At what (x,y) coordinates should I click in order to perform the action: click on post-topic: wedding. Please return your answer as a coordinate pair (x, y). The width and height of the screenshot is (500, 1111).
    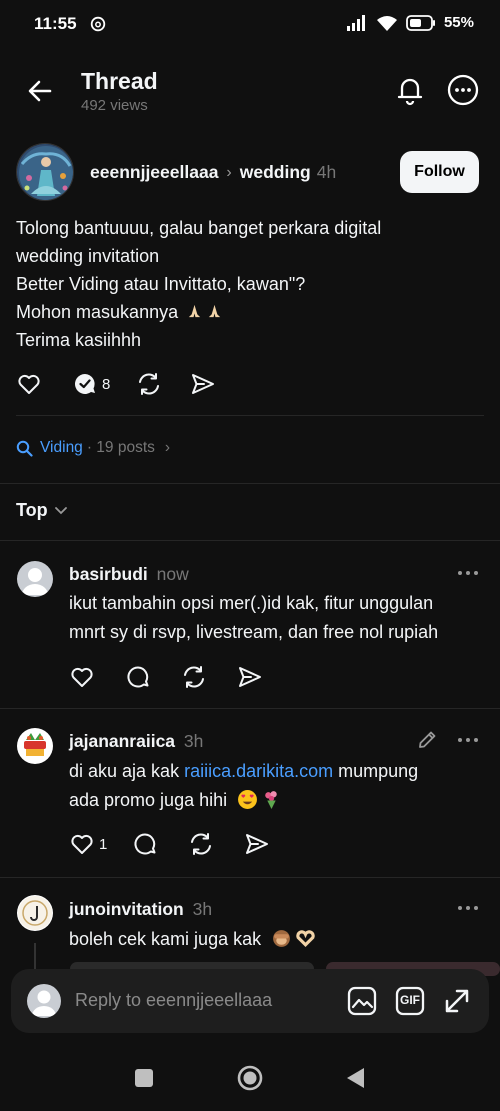
    Looking at the image, I should click on (275, 172).